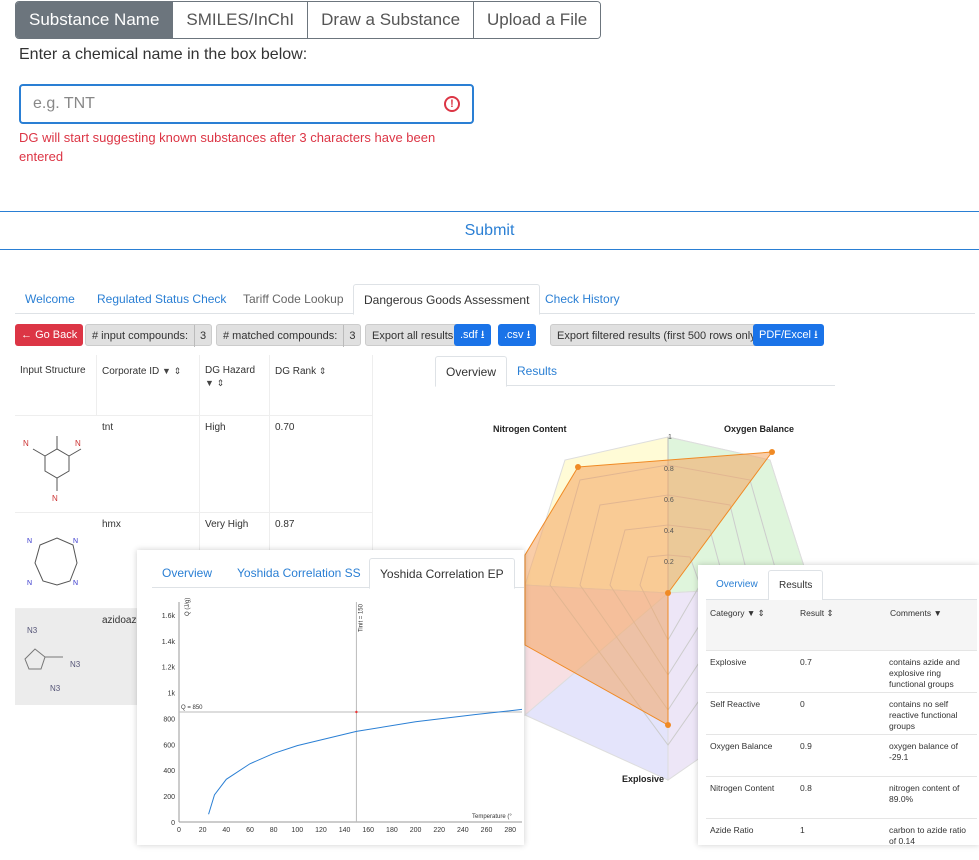  What do you see at coordinates (582, 299) in the screenshot?
I see `tab-check-history: Check History` at bounding box center [582, 299].